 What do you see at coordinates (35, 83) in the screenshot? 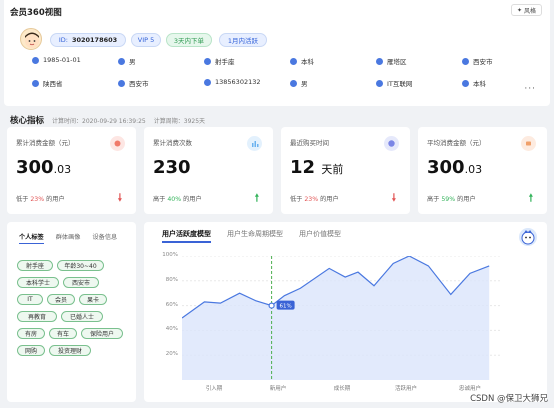
I see `province-icon` at bounding box center [35, 83].